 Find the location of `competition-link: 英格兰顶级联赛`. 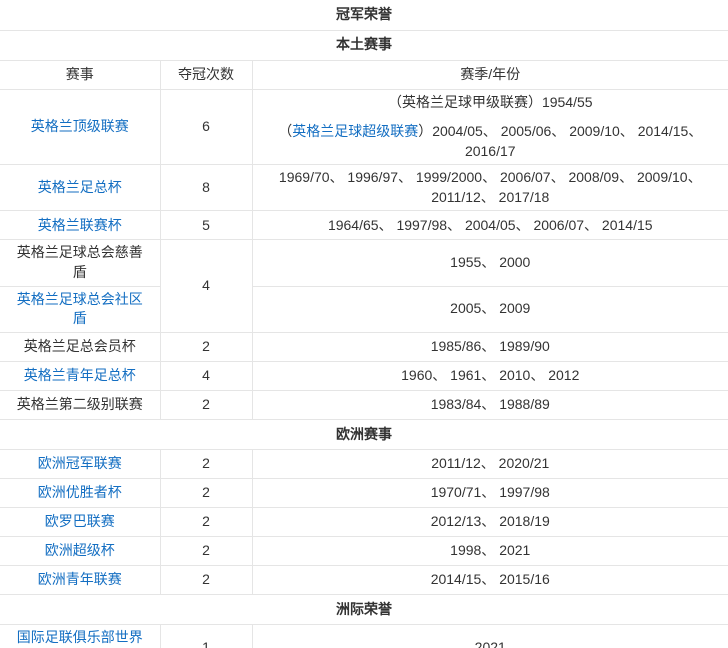

competition-link: 英格兰顶级联赛 is located at coordinates (80, 126).